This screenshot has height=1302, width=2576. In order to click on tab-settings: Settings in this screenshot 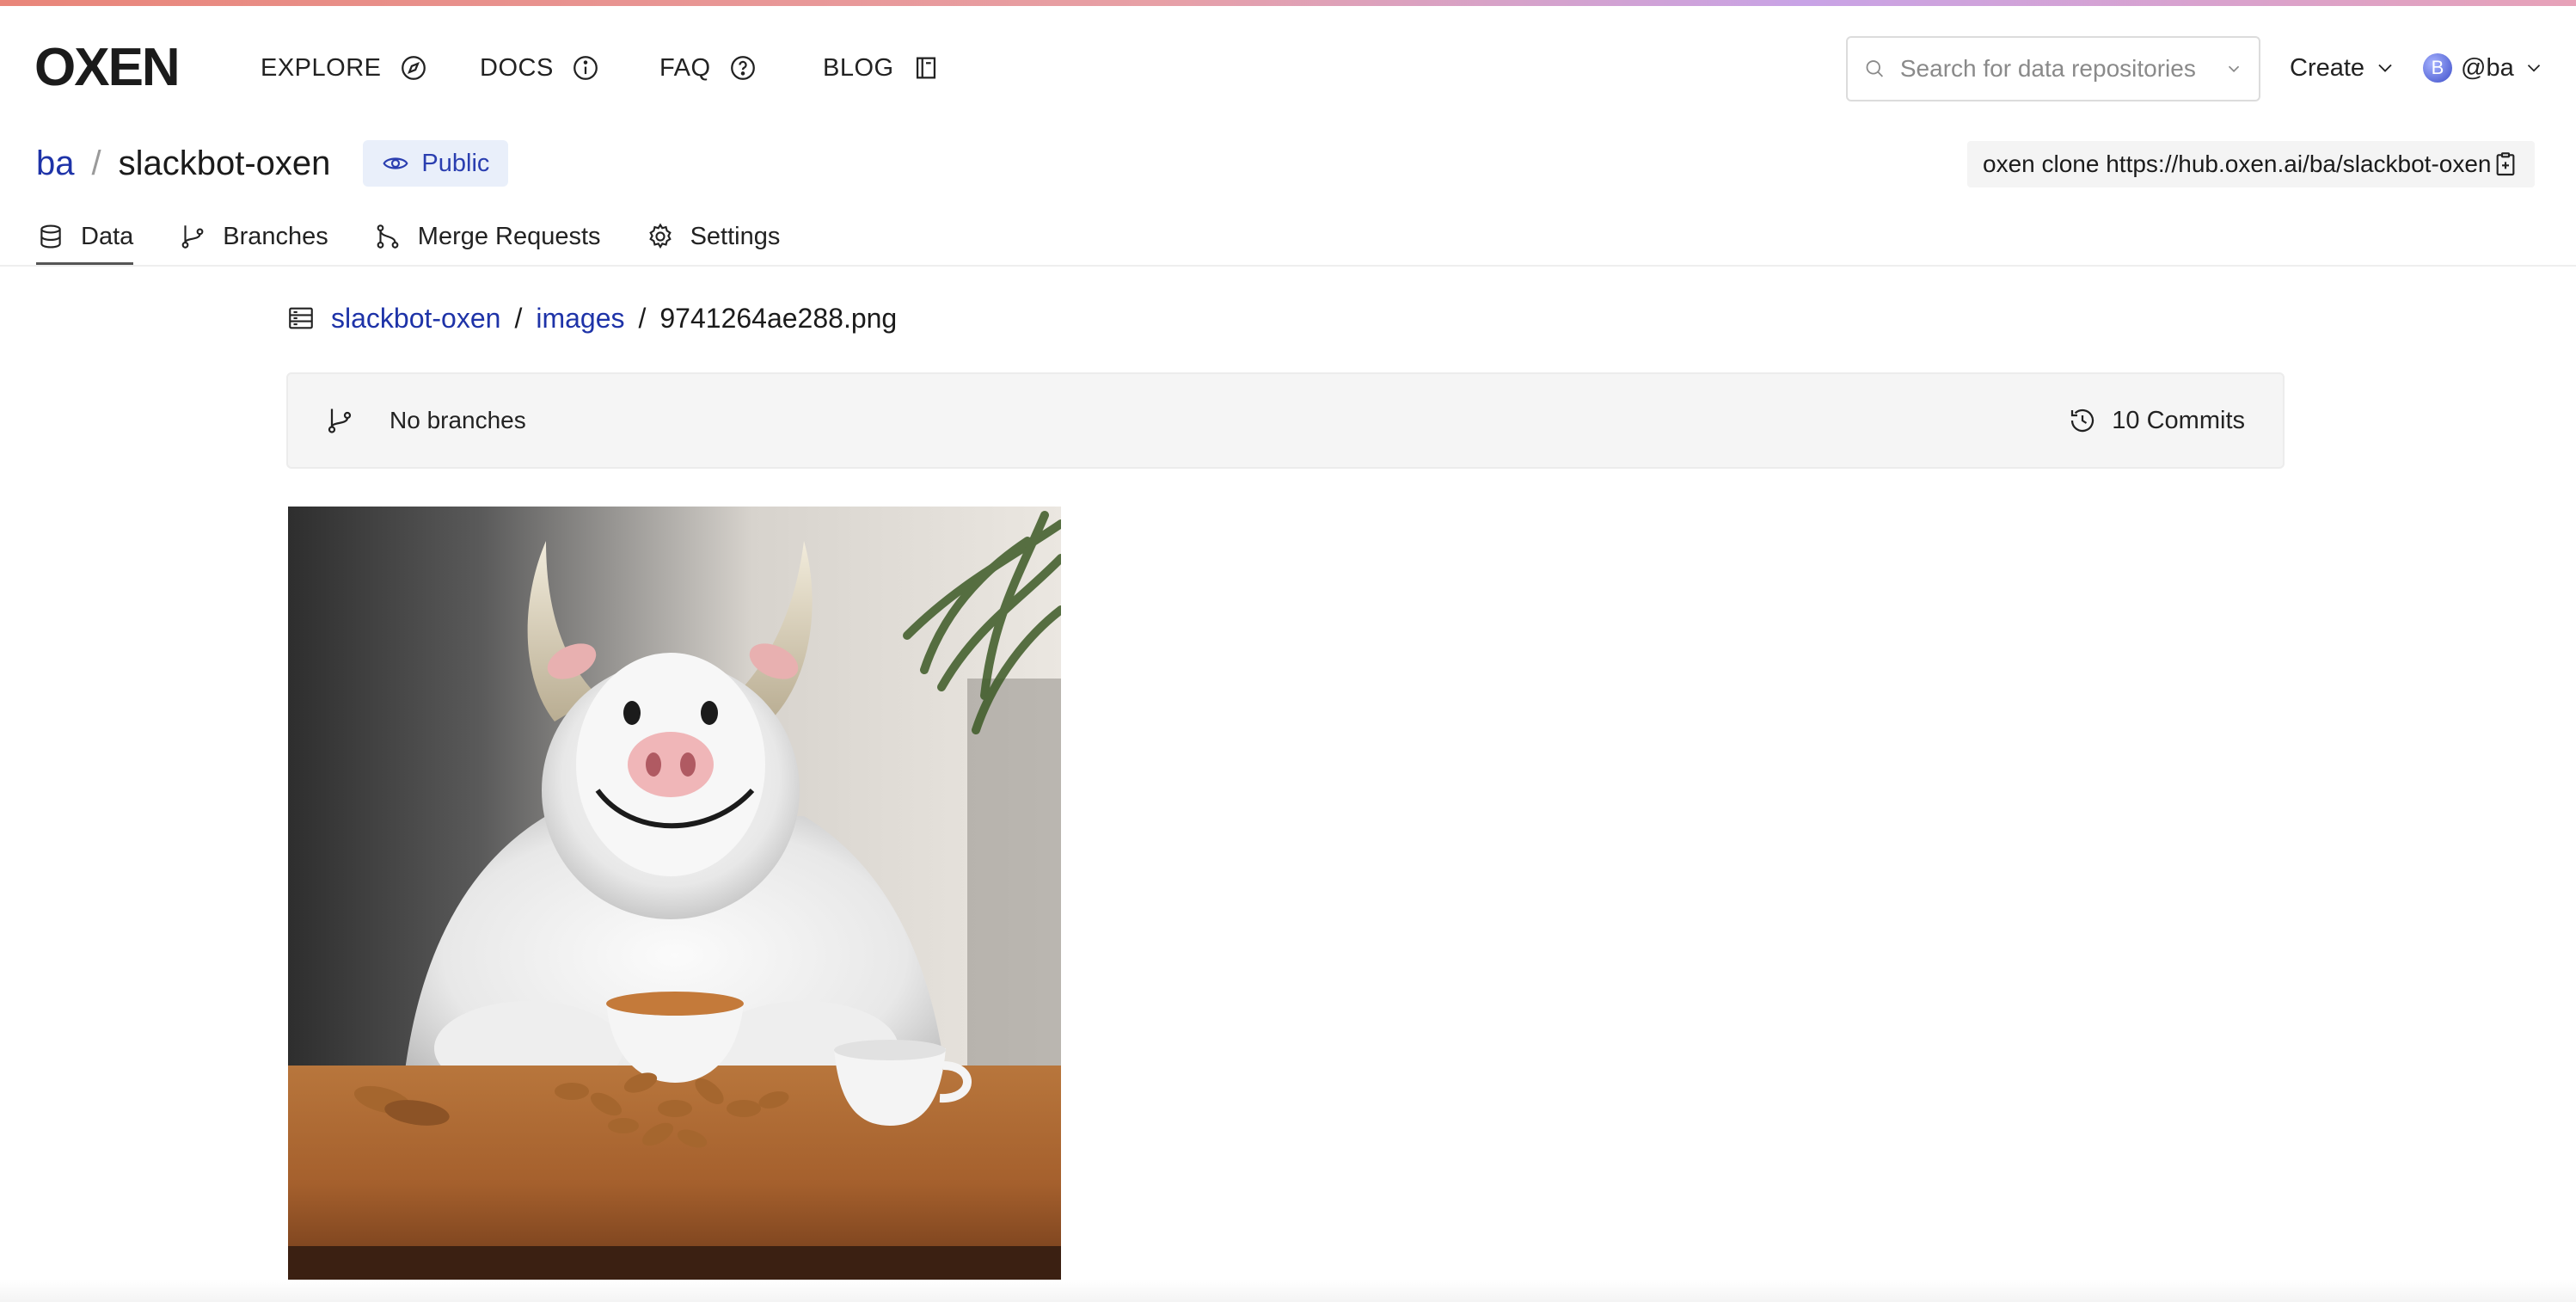, I will do `click(713, 237)`.